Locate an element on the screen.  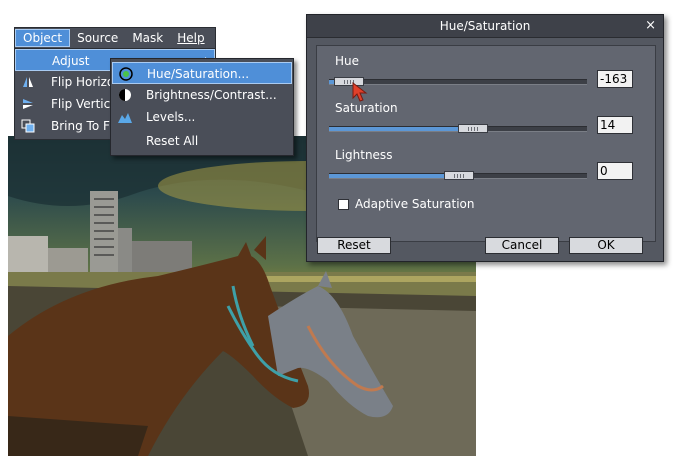
adaptive-saturation-label: Adaptive Saturation is located at coordinates (415, 204).